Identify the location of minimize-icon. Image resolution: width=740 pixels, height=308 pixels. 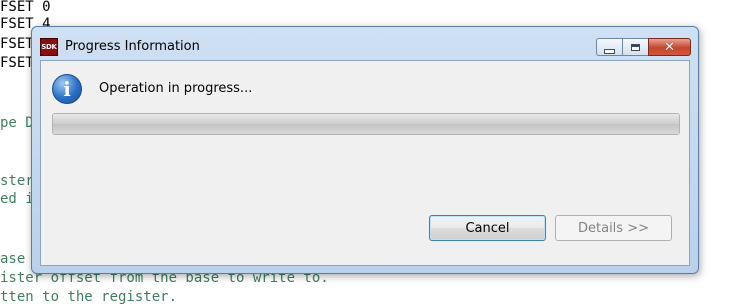
(609, 51).